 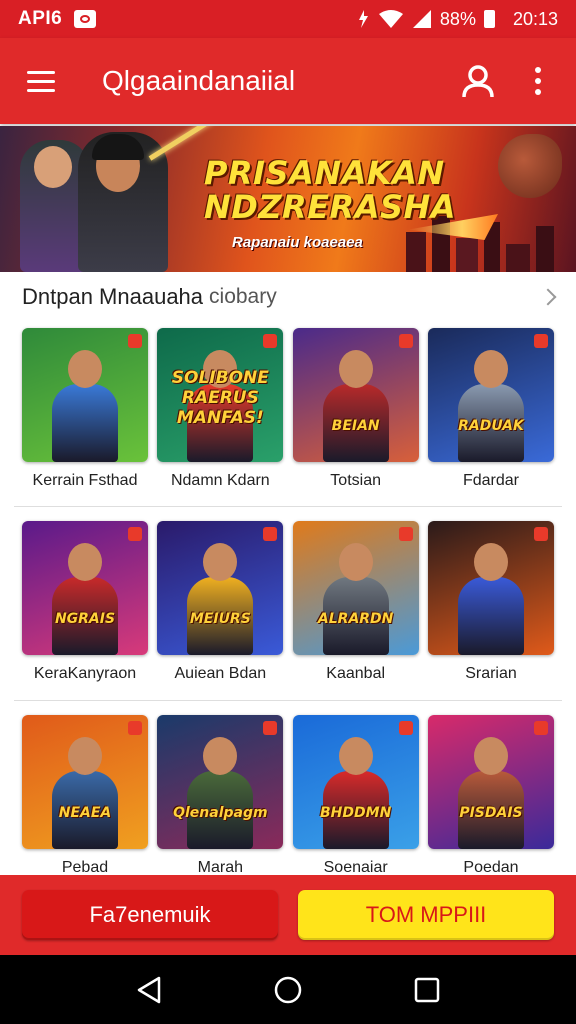 I want to click on game-thumbnail: BHDDMN, so click(x=355, y=782).